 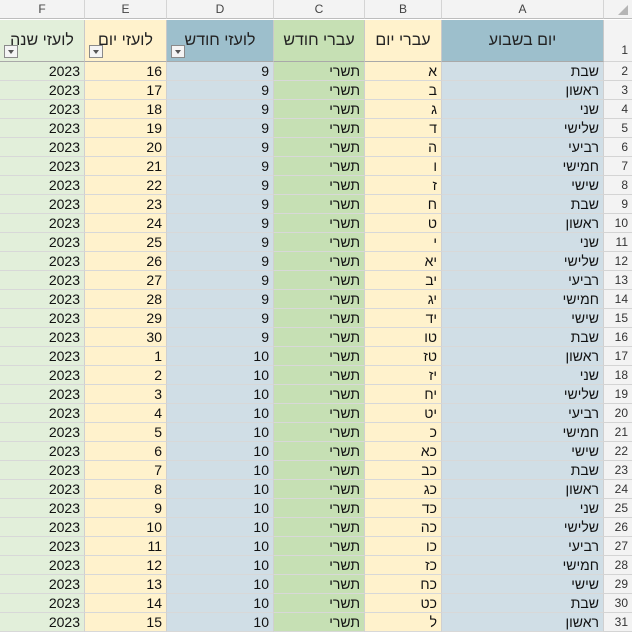 What do you see at coordinates (126, 451) in the screenshot?
I see `cell-e: 6` at bounding box center [126, 451].